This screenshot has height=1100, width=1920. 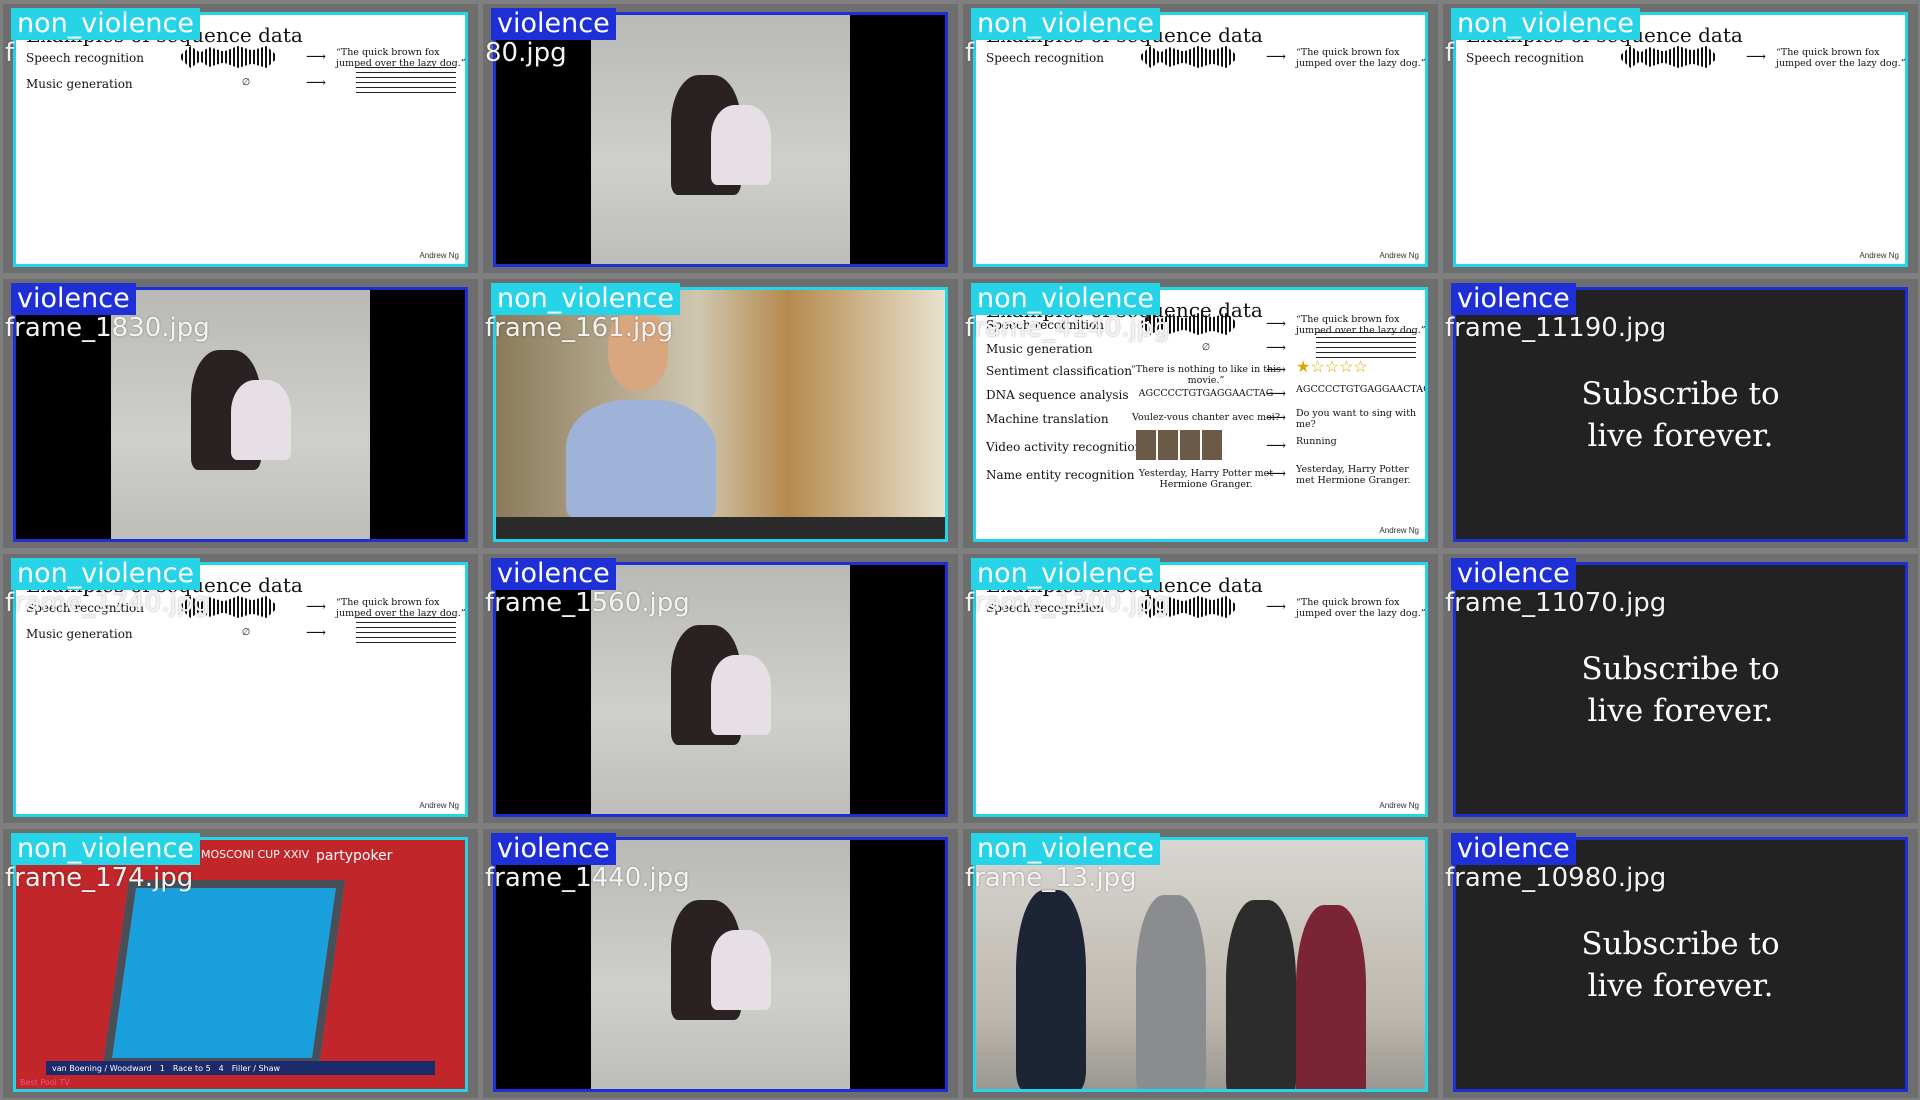 I want to click on event-text: MOSCONI CUP XXIV, so click(x=255, y=854).